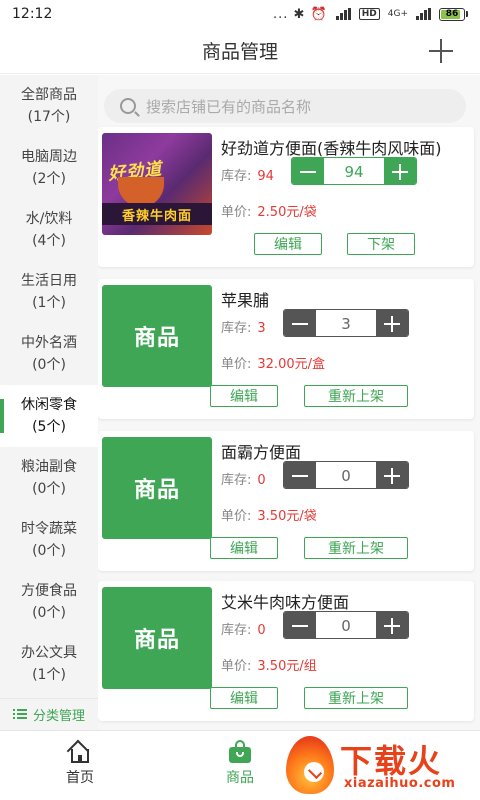 This screenshot has width=480, height=800. Describe the element at coordinates (285, 106) in the screenshot. I see `search-bar: 搜索店铺已有的商品名称` at that location.